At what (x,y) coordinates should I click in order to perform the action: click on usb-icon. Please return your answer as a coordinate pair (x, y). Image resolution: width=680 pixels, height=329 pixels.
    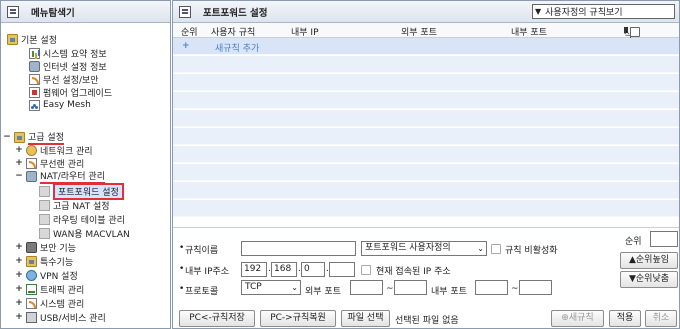
    Looking at the image, I should click on (31, 317).